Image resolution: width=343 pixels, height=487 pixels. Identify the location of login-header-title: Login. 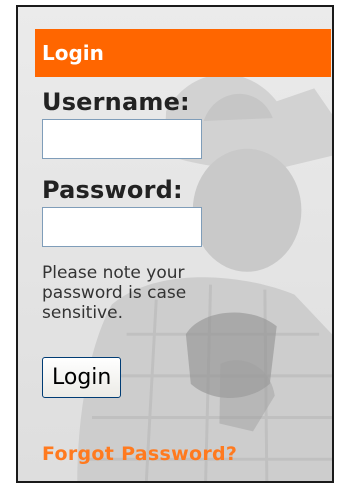
(73, 53).